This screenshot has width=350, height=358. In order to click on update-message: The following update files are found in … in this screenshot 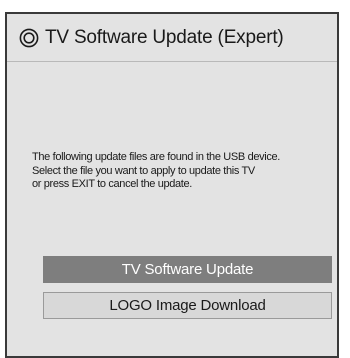, I will do `click(182, 171)`.